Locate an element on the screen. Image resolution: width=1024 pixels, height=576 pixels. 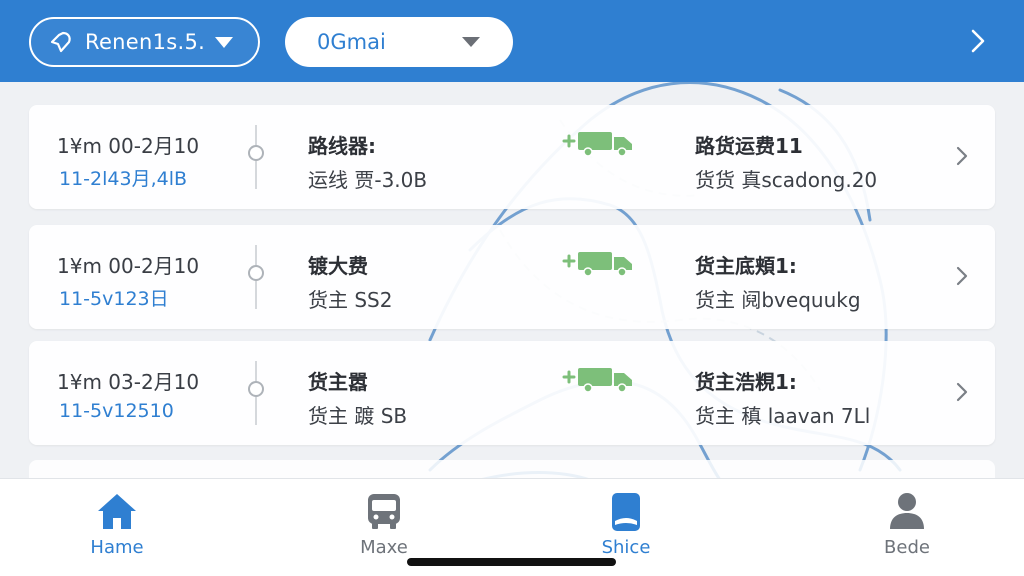
order-date: 1¥m 03-2月10 is located at coordinates (128, 382).